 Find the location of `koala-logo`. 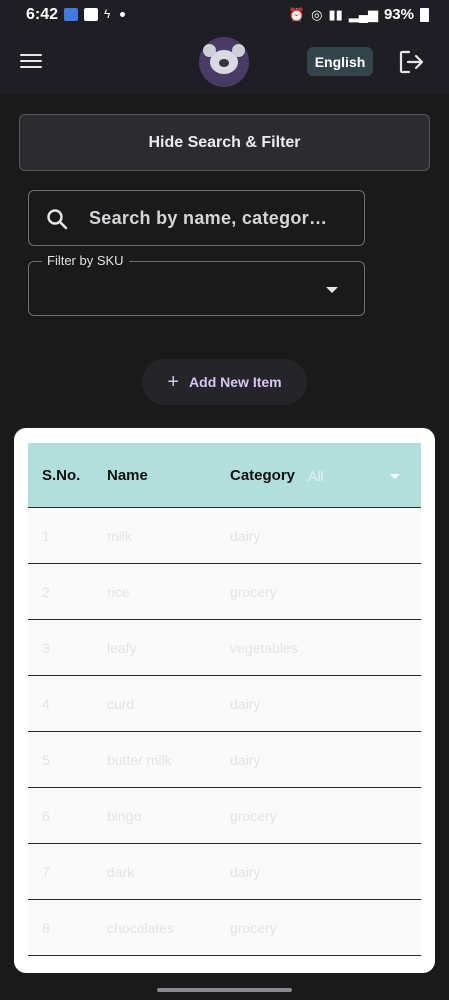

koala-logo is located at coordinates (224, 62).